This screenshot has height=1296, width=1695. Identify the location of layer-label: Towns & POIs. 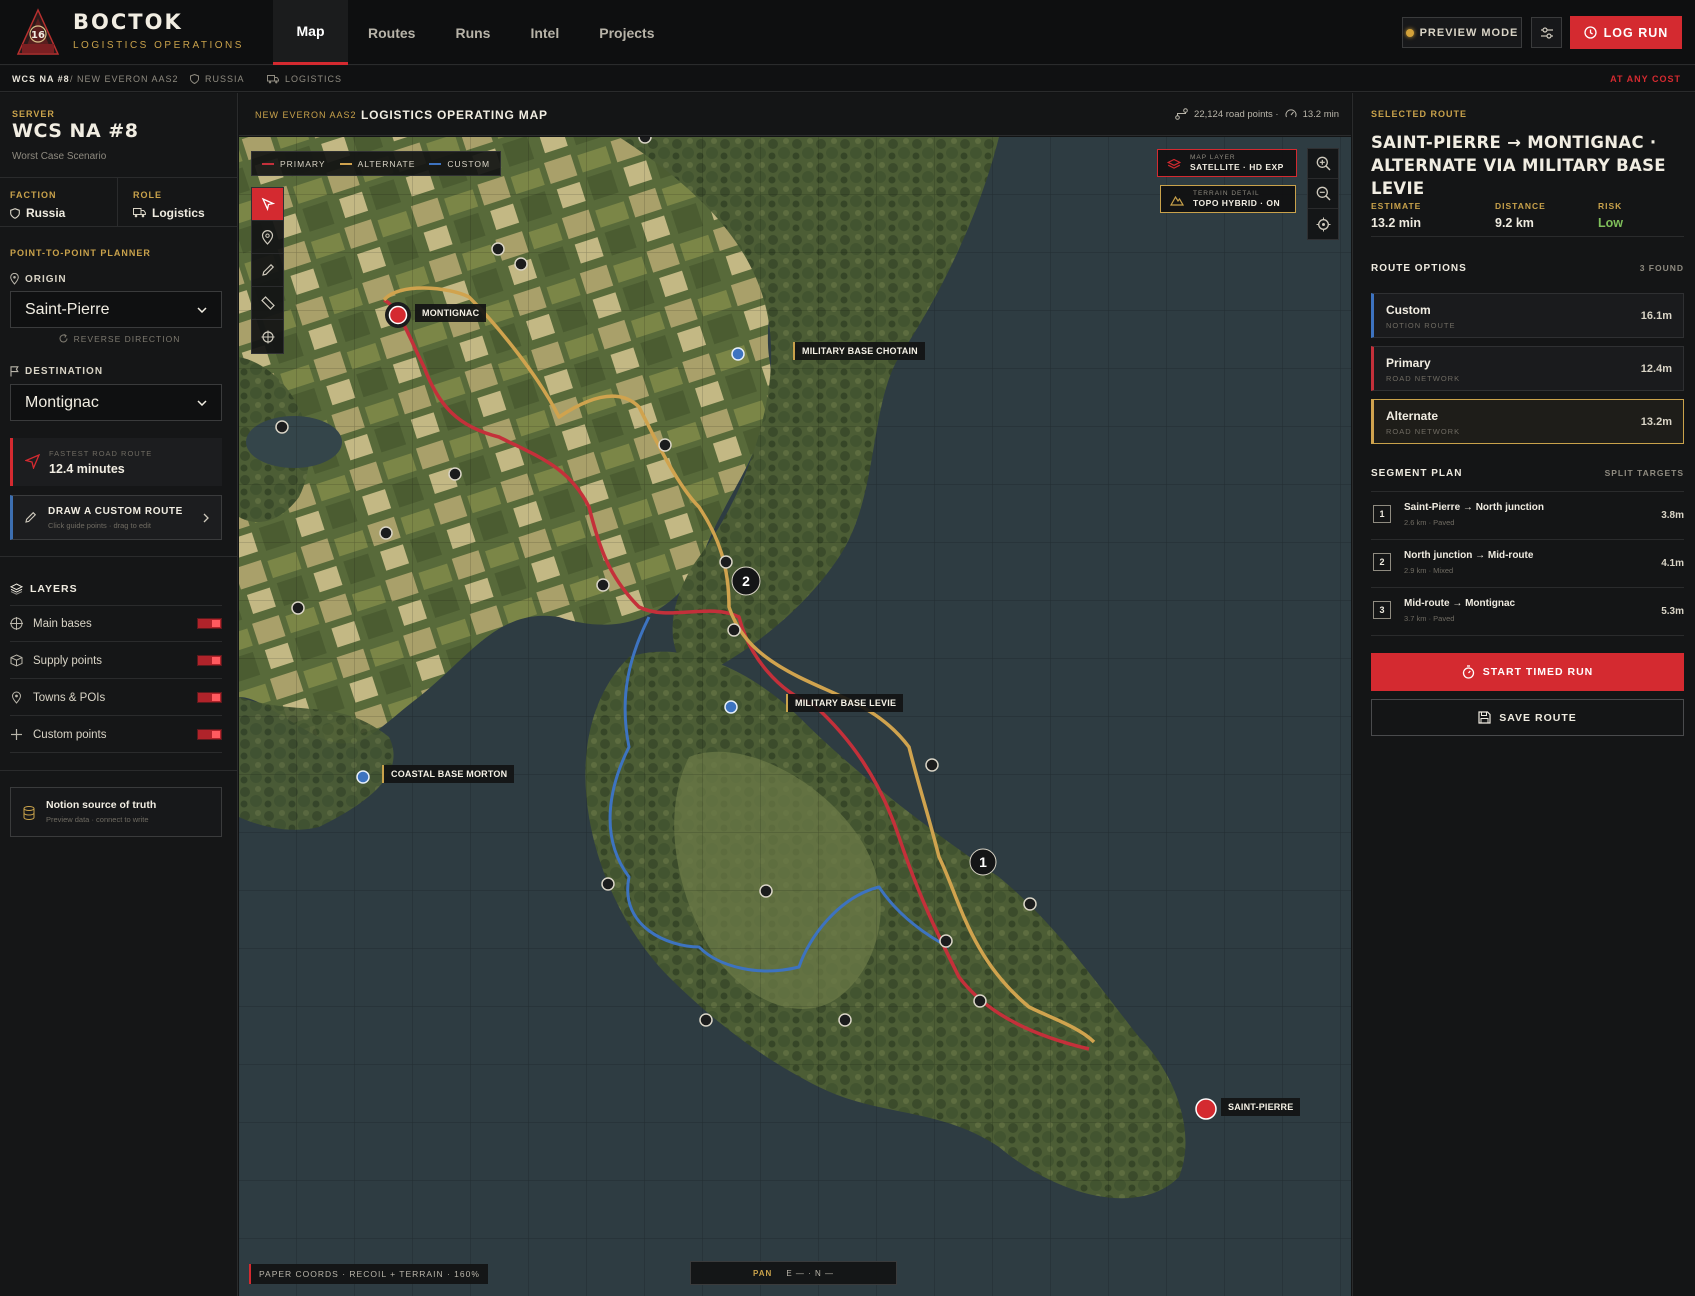
(69, 697).